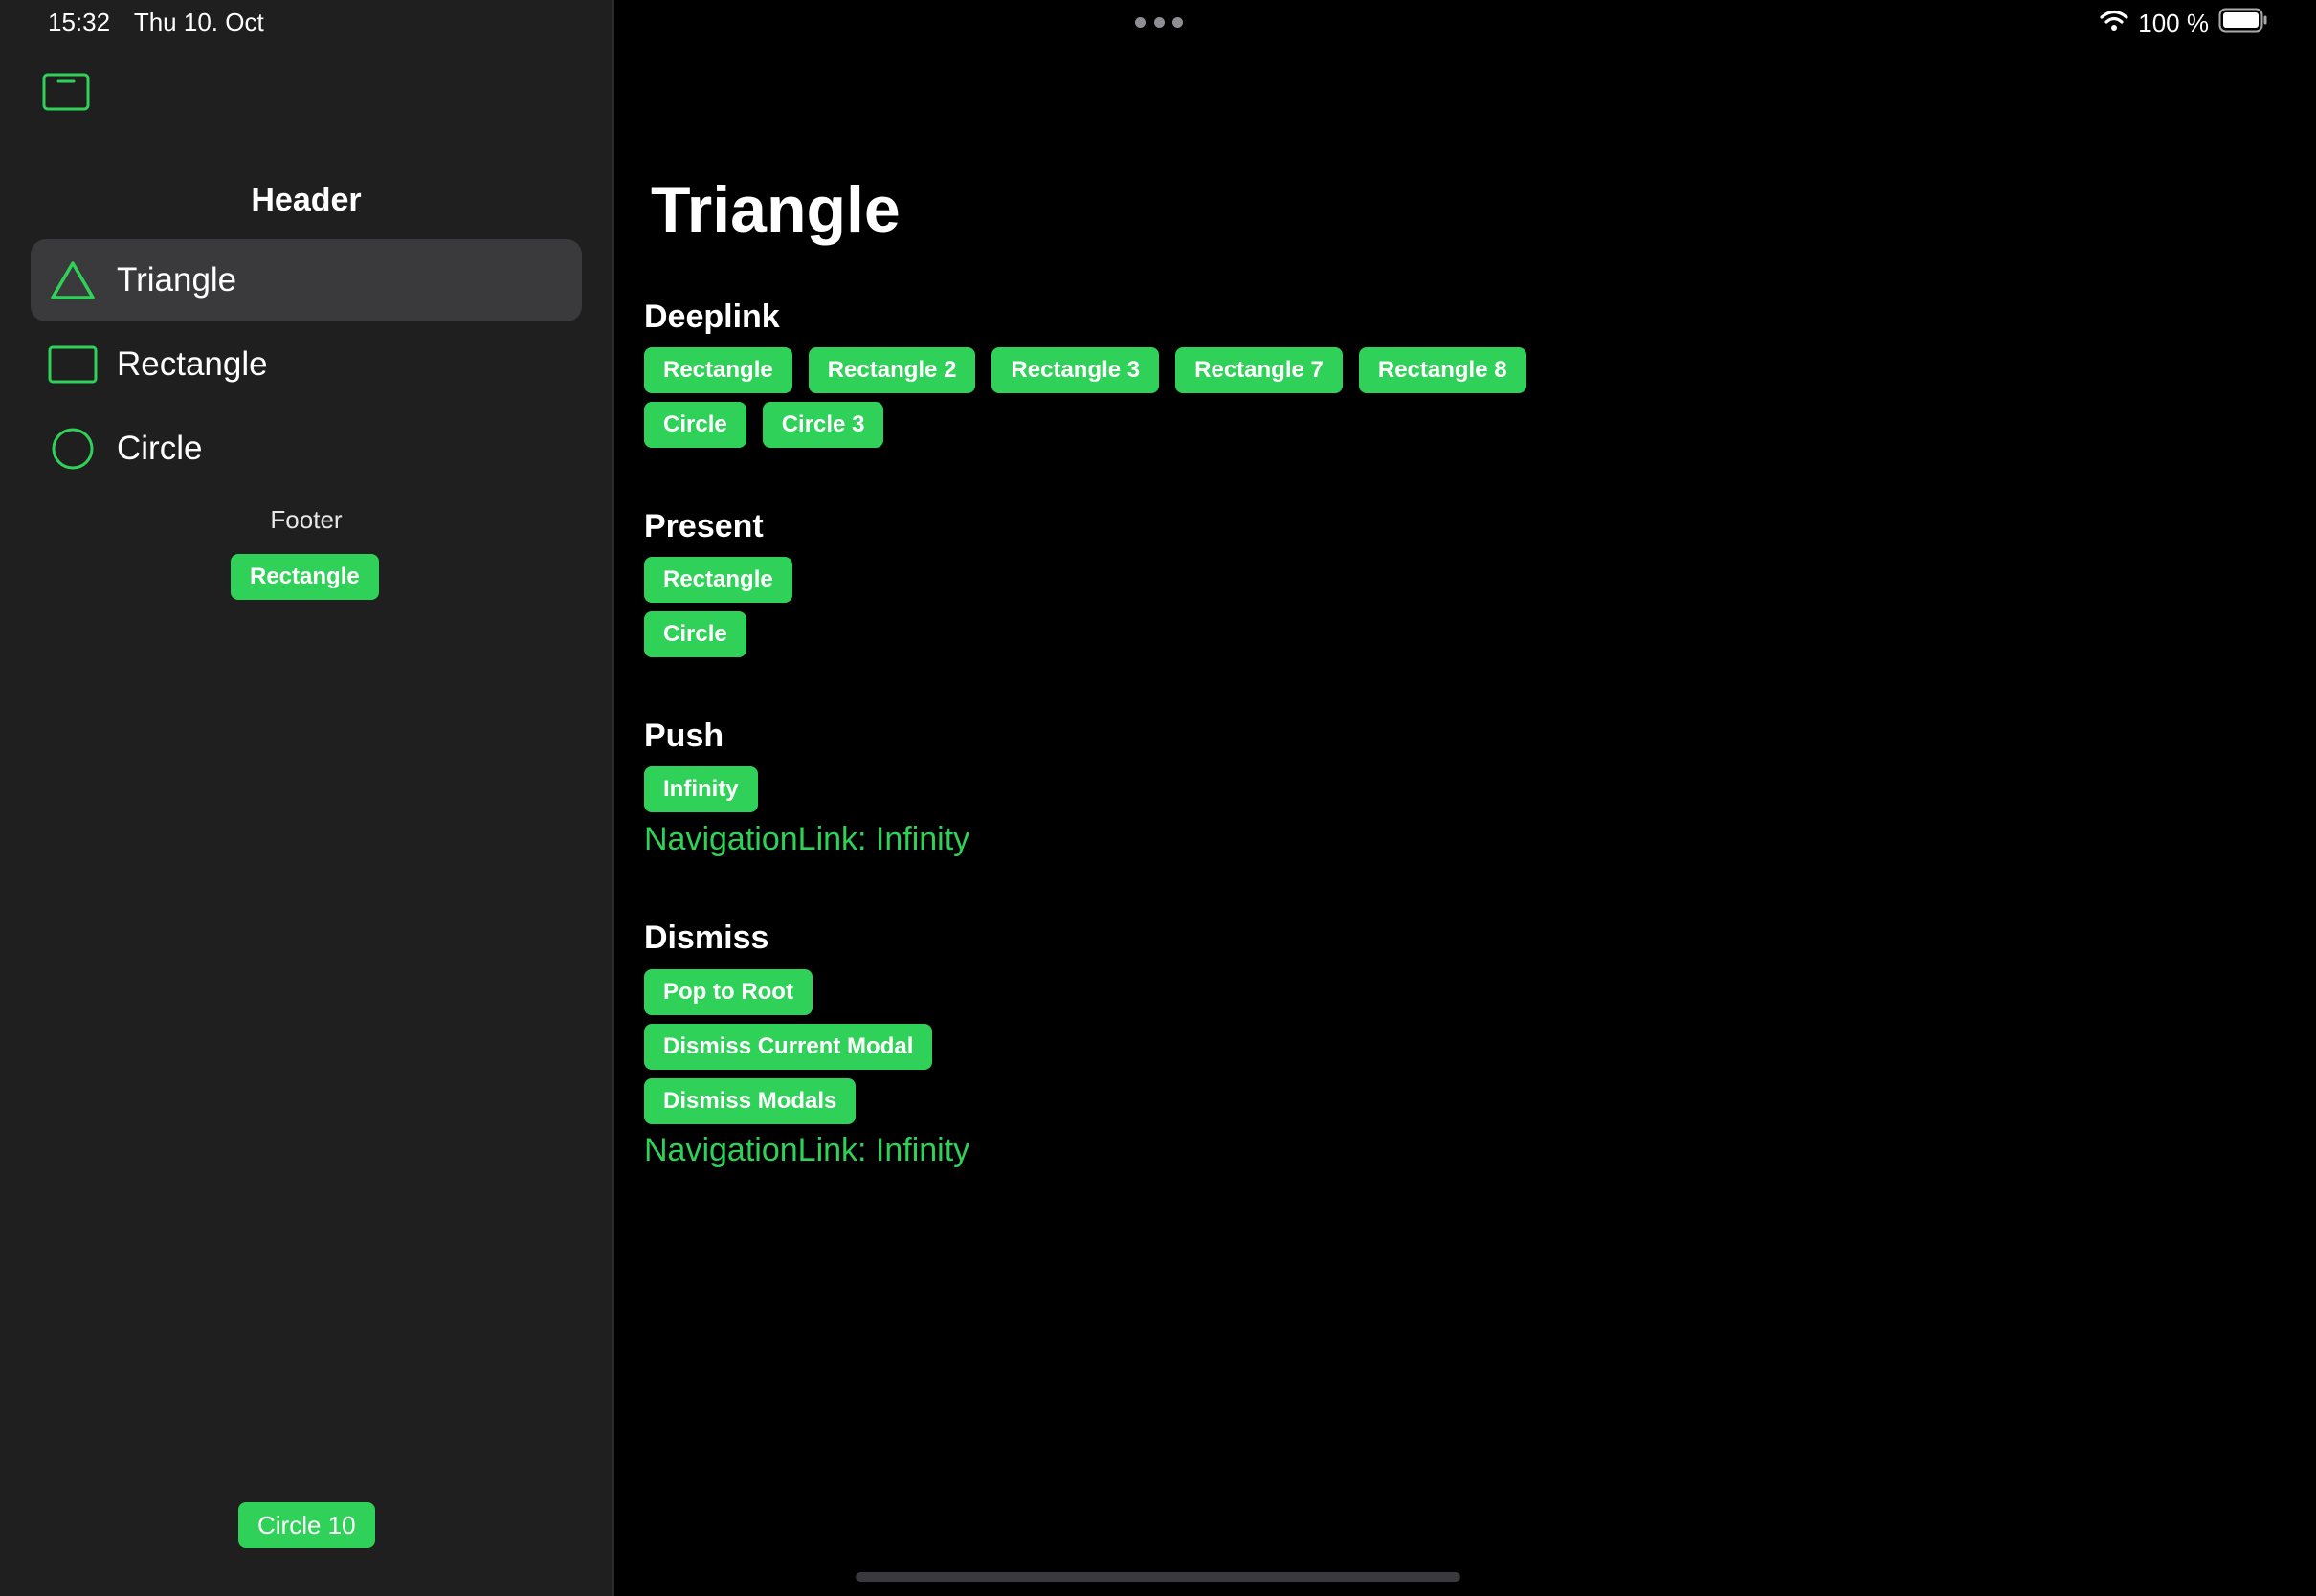  I want to click on dismiss-modals-button: Dismiss Modals, so click(750, 1101).